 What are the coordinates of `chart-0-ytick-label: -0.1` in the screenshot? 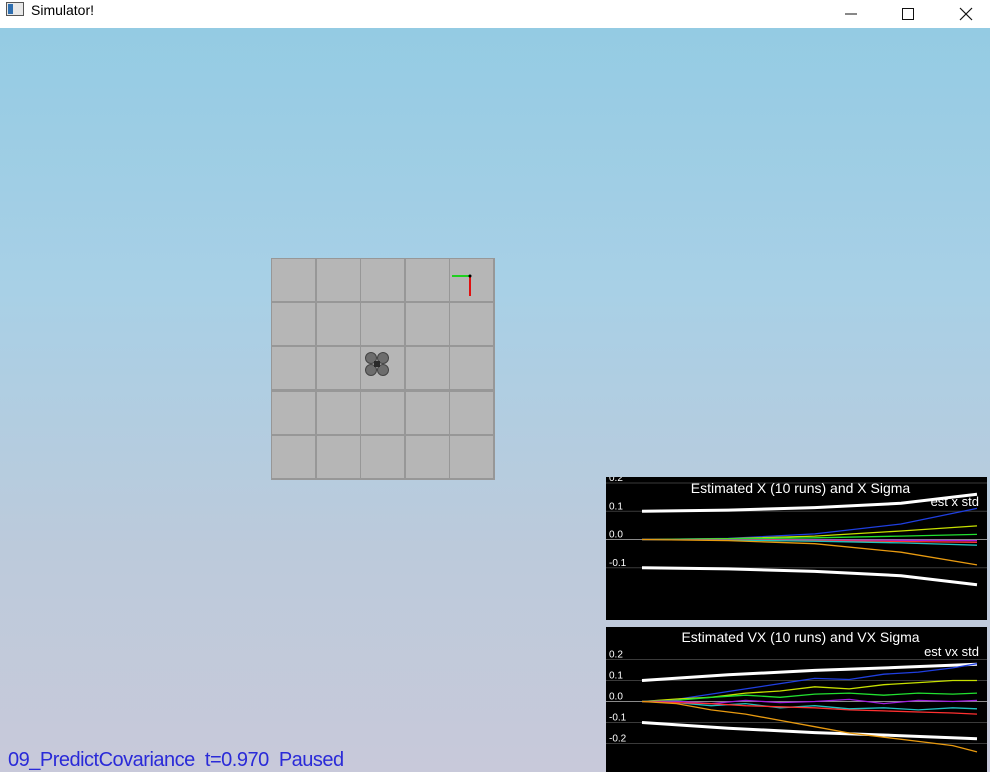 It's located at (618, 563).